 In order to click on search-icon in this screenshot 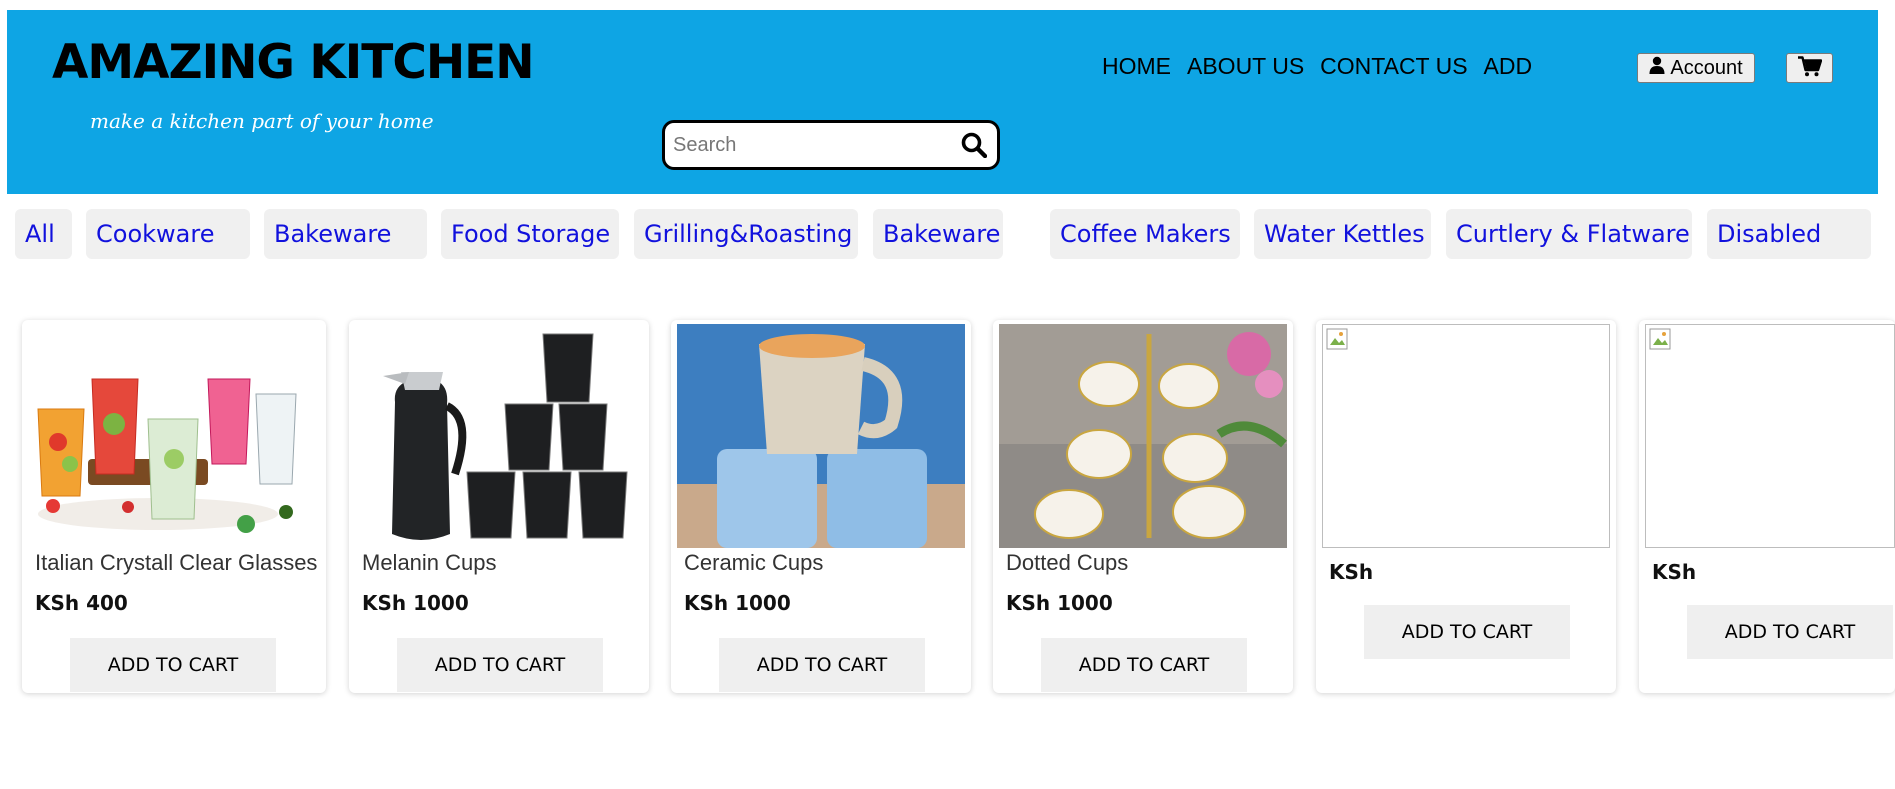, I will do `click(974, 145)`.